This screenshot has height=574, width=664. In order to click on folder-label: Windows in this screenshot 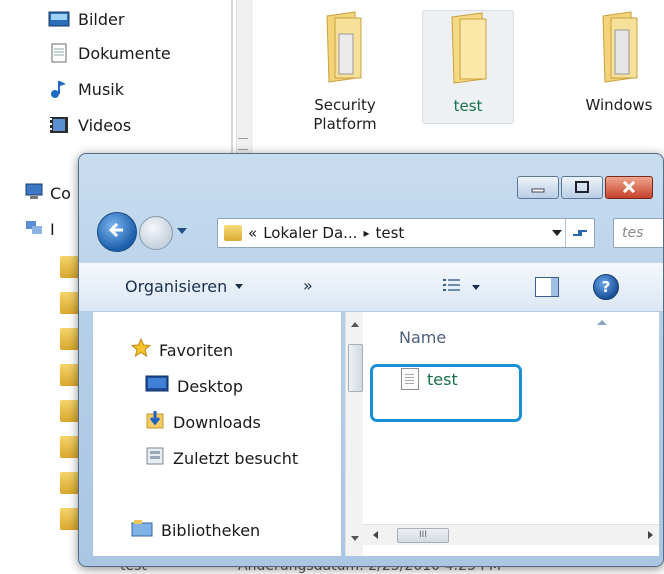, I will do `click(619, 105)`.